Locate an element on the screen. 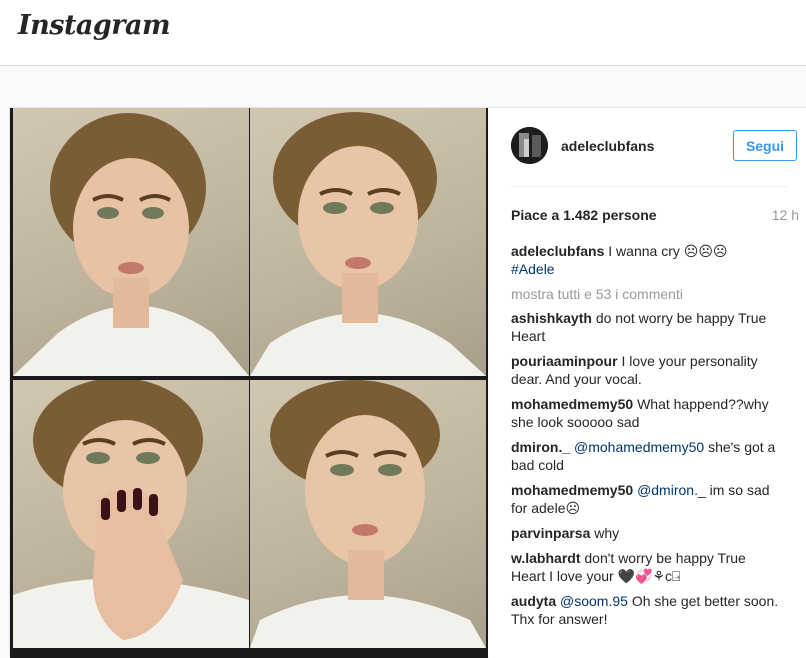  comment-mention: @mohamedmemy50 is located at coordinates (639, 447).